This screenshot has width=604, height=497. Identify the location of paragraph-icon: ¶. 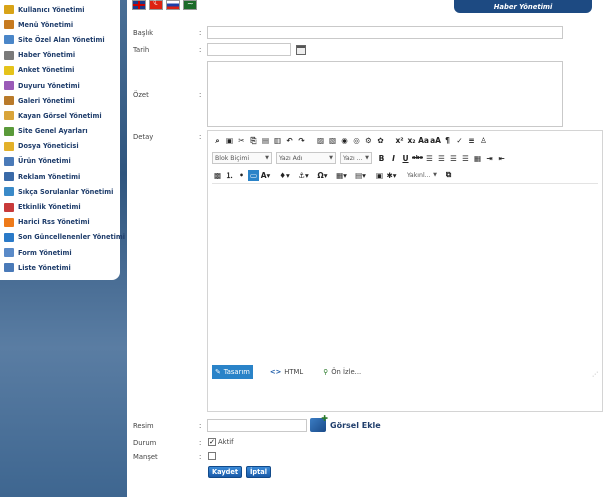
(447, 140).